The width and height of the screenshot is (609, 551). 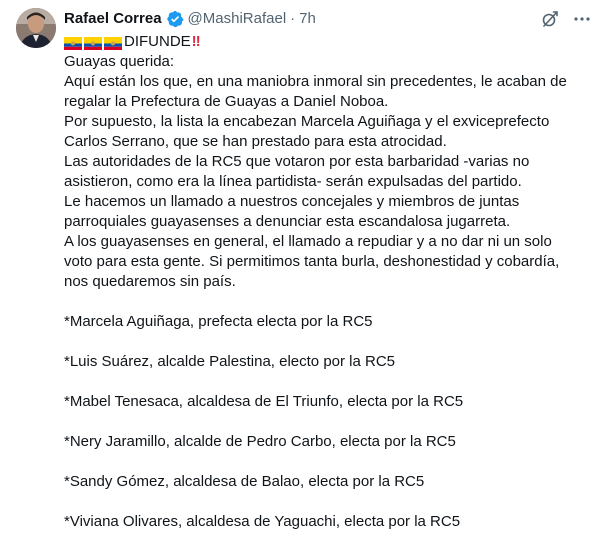 I want to click on avatar-photo, so click(x=36, y=28).